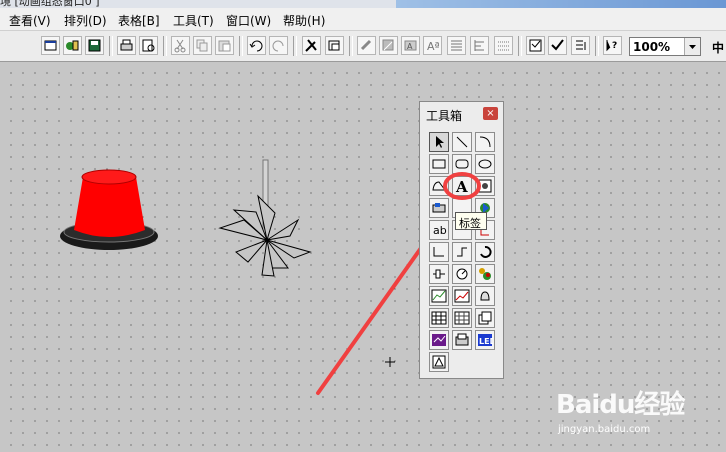 This screenshot has height=452, width=726. Describe the element at coordinates (439, 164) in the screenshot. I see `rectangle-tool` at that location.